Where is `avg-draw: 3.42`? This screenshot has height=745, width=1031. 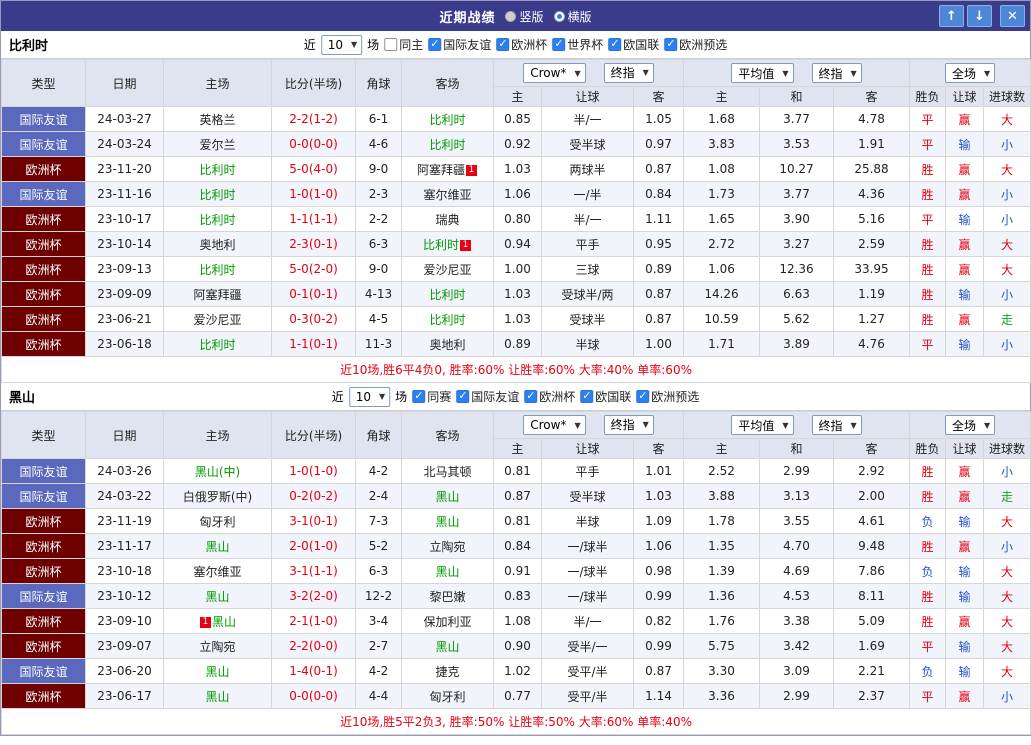 avg-draw: 3.42 is located at coordinates (796, 646).